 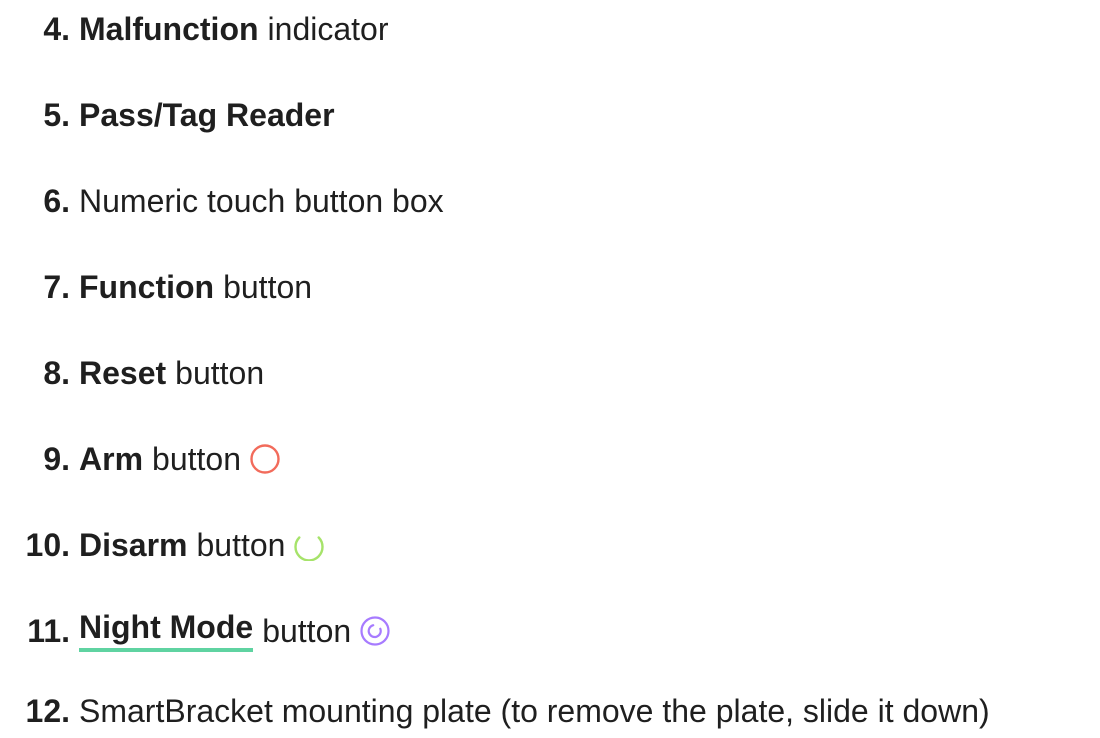 I want to click on list-item: 10. Disarm button, so click(x=550, y=545).